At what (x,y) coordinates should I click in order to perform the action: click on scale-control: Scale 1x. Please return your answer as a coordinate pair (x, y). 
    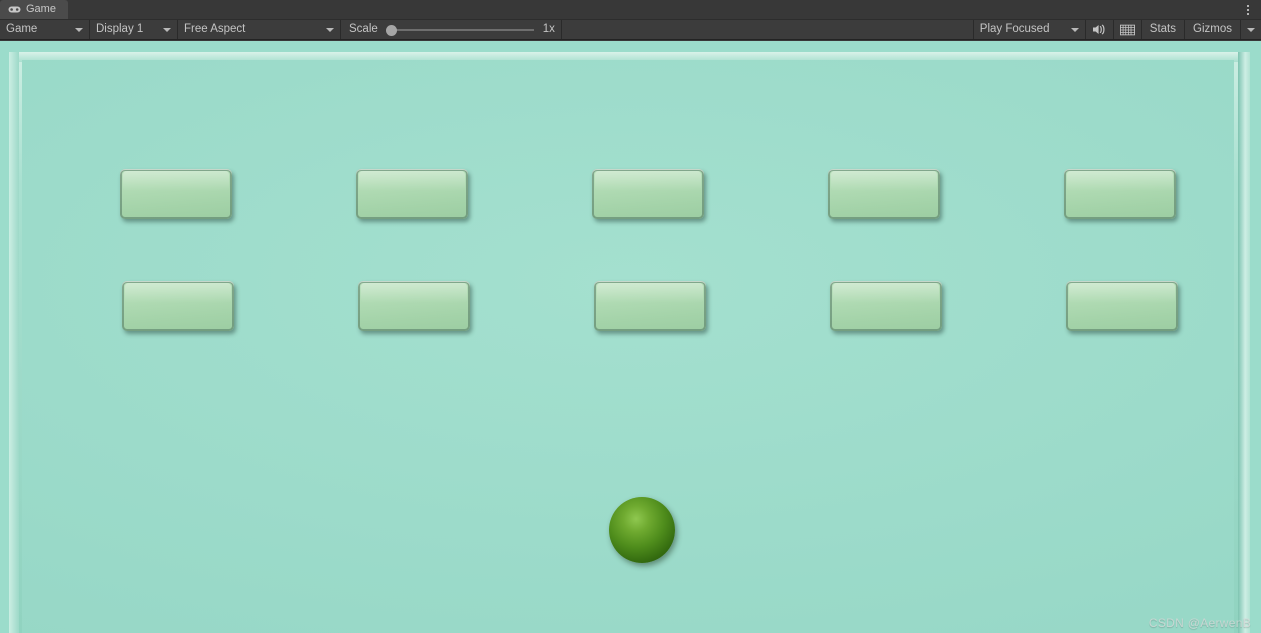
    Looking at the image, I should click on (451, 29).